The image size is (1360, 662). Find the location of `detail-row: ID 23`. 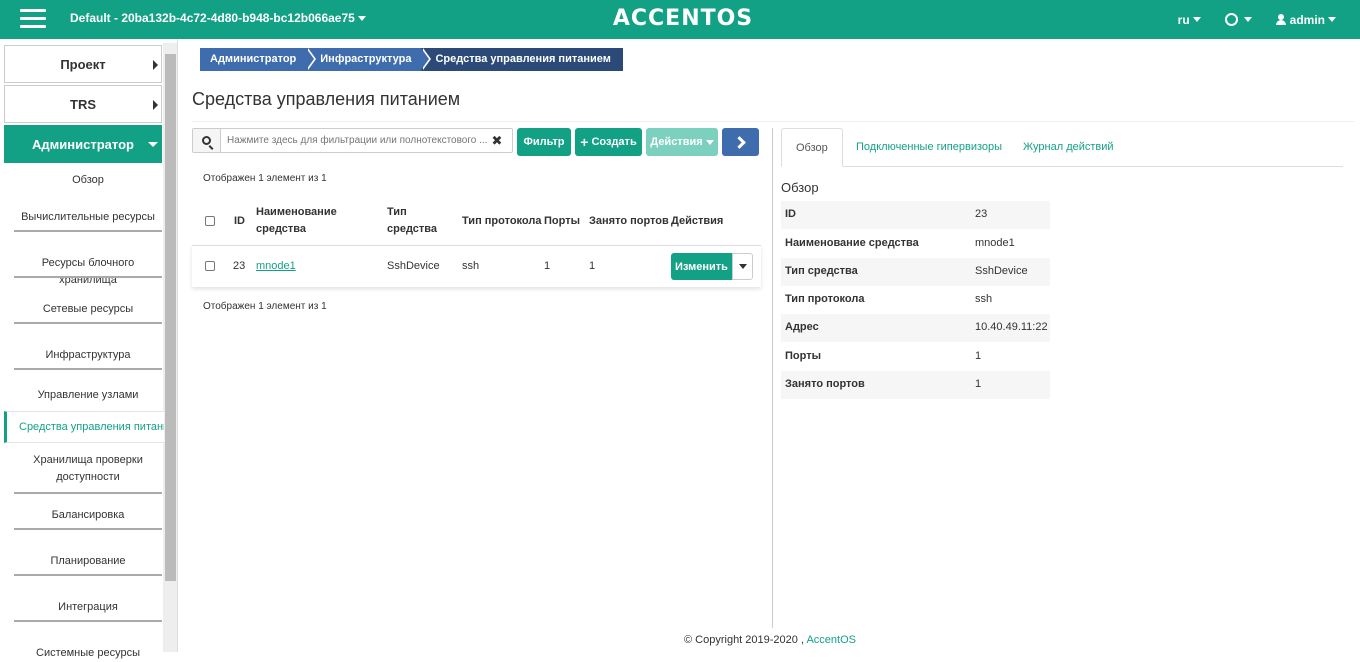

detail-row: ID 23 is located at coordinates (915, 215).